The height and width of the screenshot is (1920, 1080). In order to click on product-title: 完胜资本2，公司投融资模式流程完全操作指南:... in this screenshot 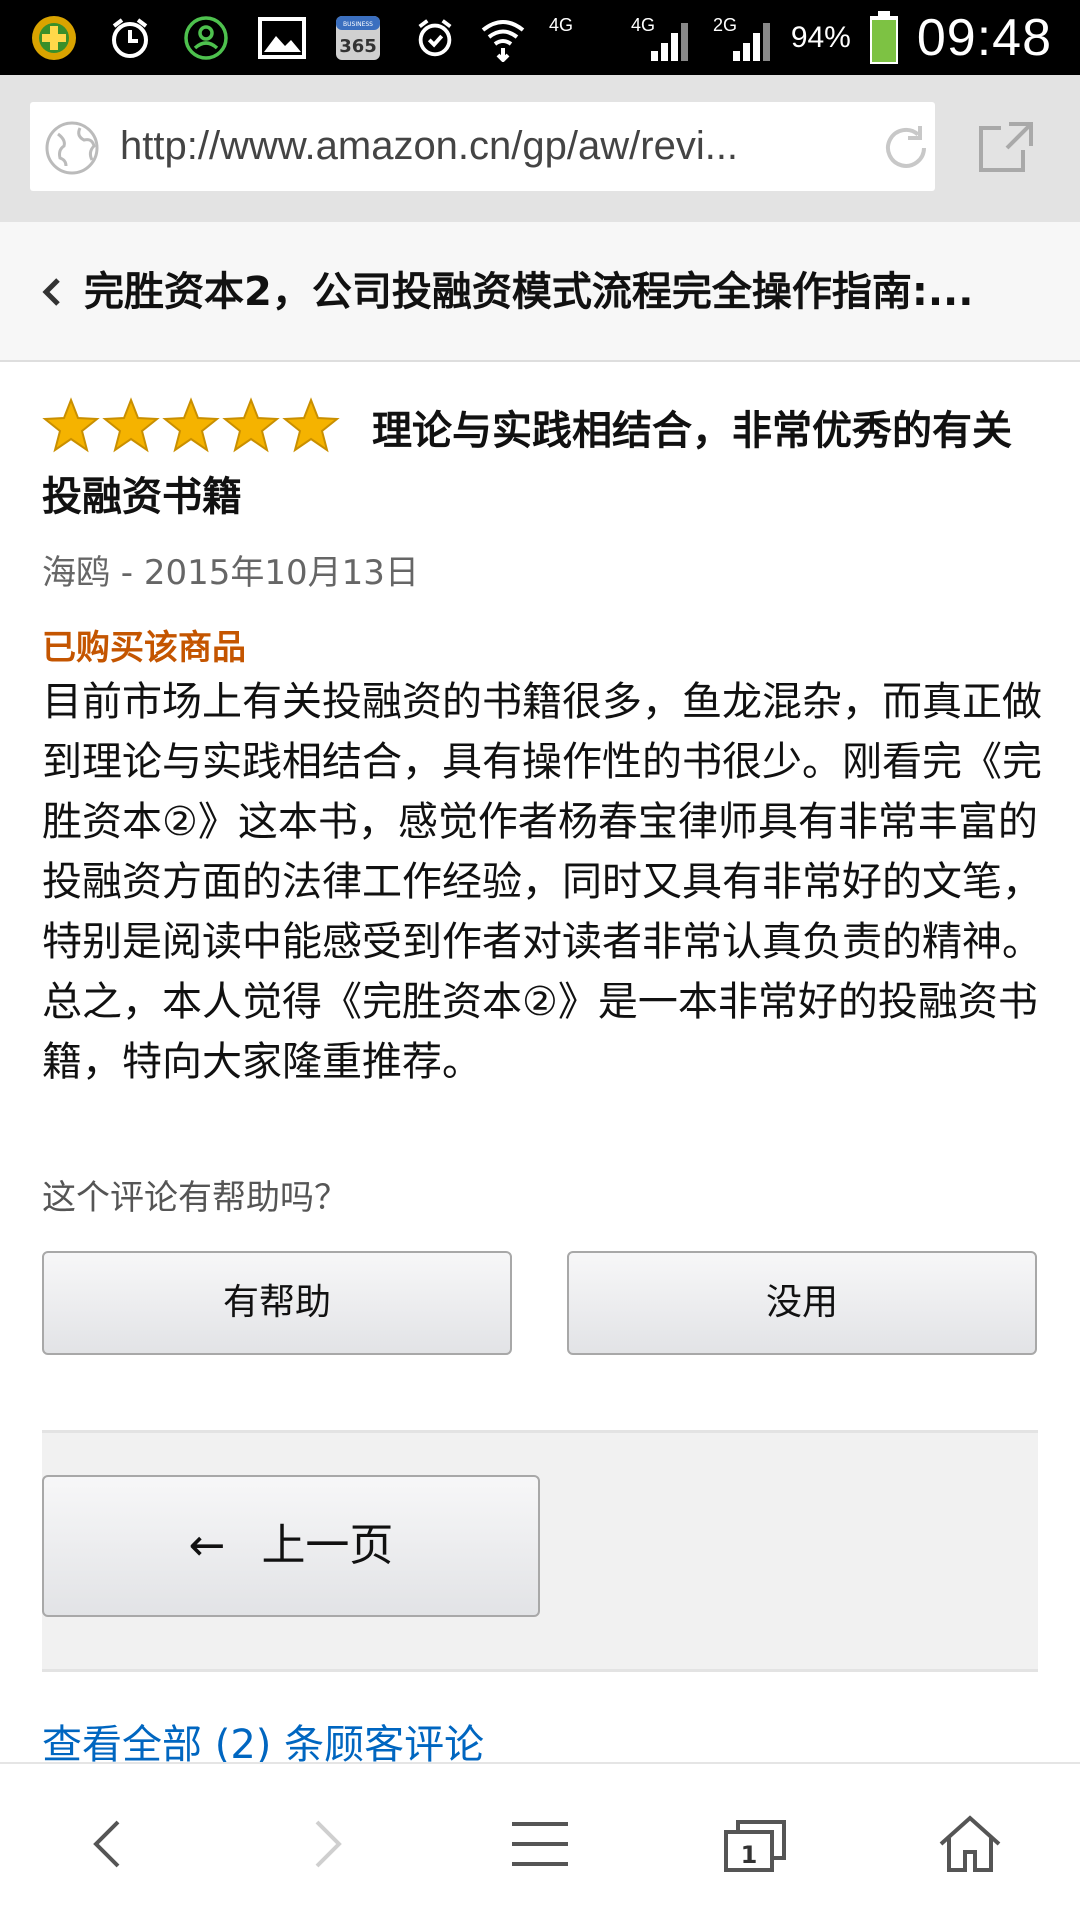, I will do `click(554, 292)`.